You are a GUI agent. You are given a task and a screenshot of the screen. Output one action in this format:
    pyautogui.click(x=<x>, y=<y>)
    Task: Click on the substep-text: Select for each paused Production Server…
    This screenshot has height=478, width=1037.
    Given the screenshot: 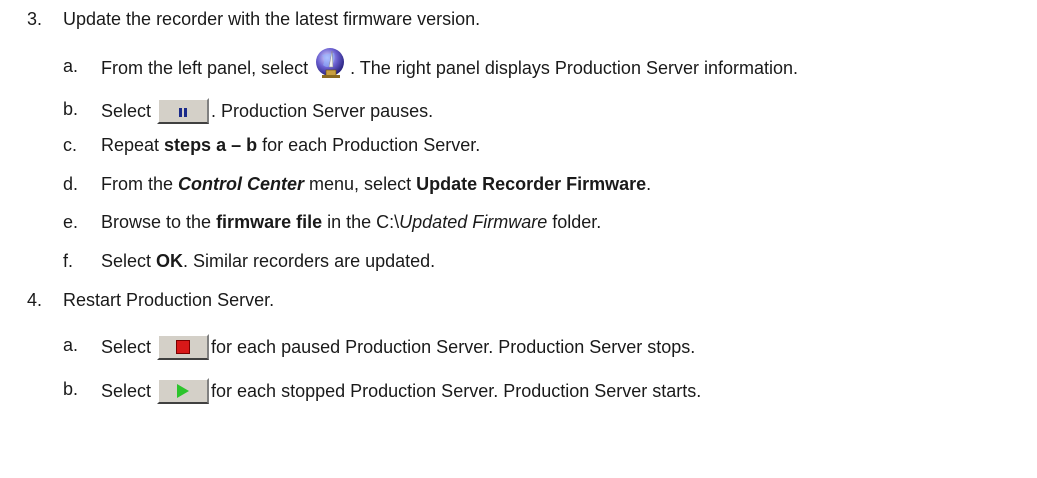 What is the action you would take?
    pyautogui.click(x=398, y=347)
    